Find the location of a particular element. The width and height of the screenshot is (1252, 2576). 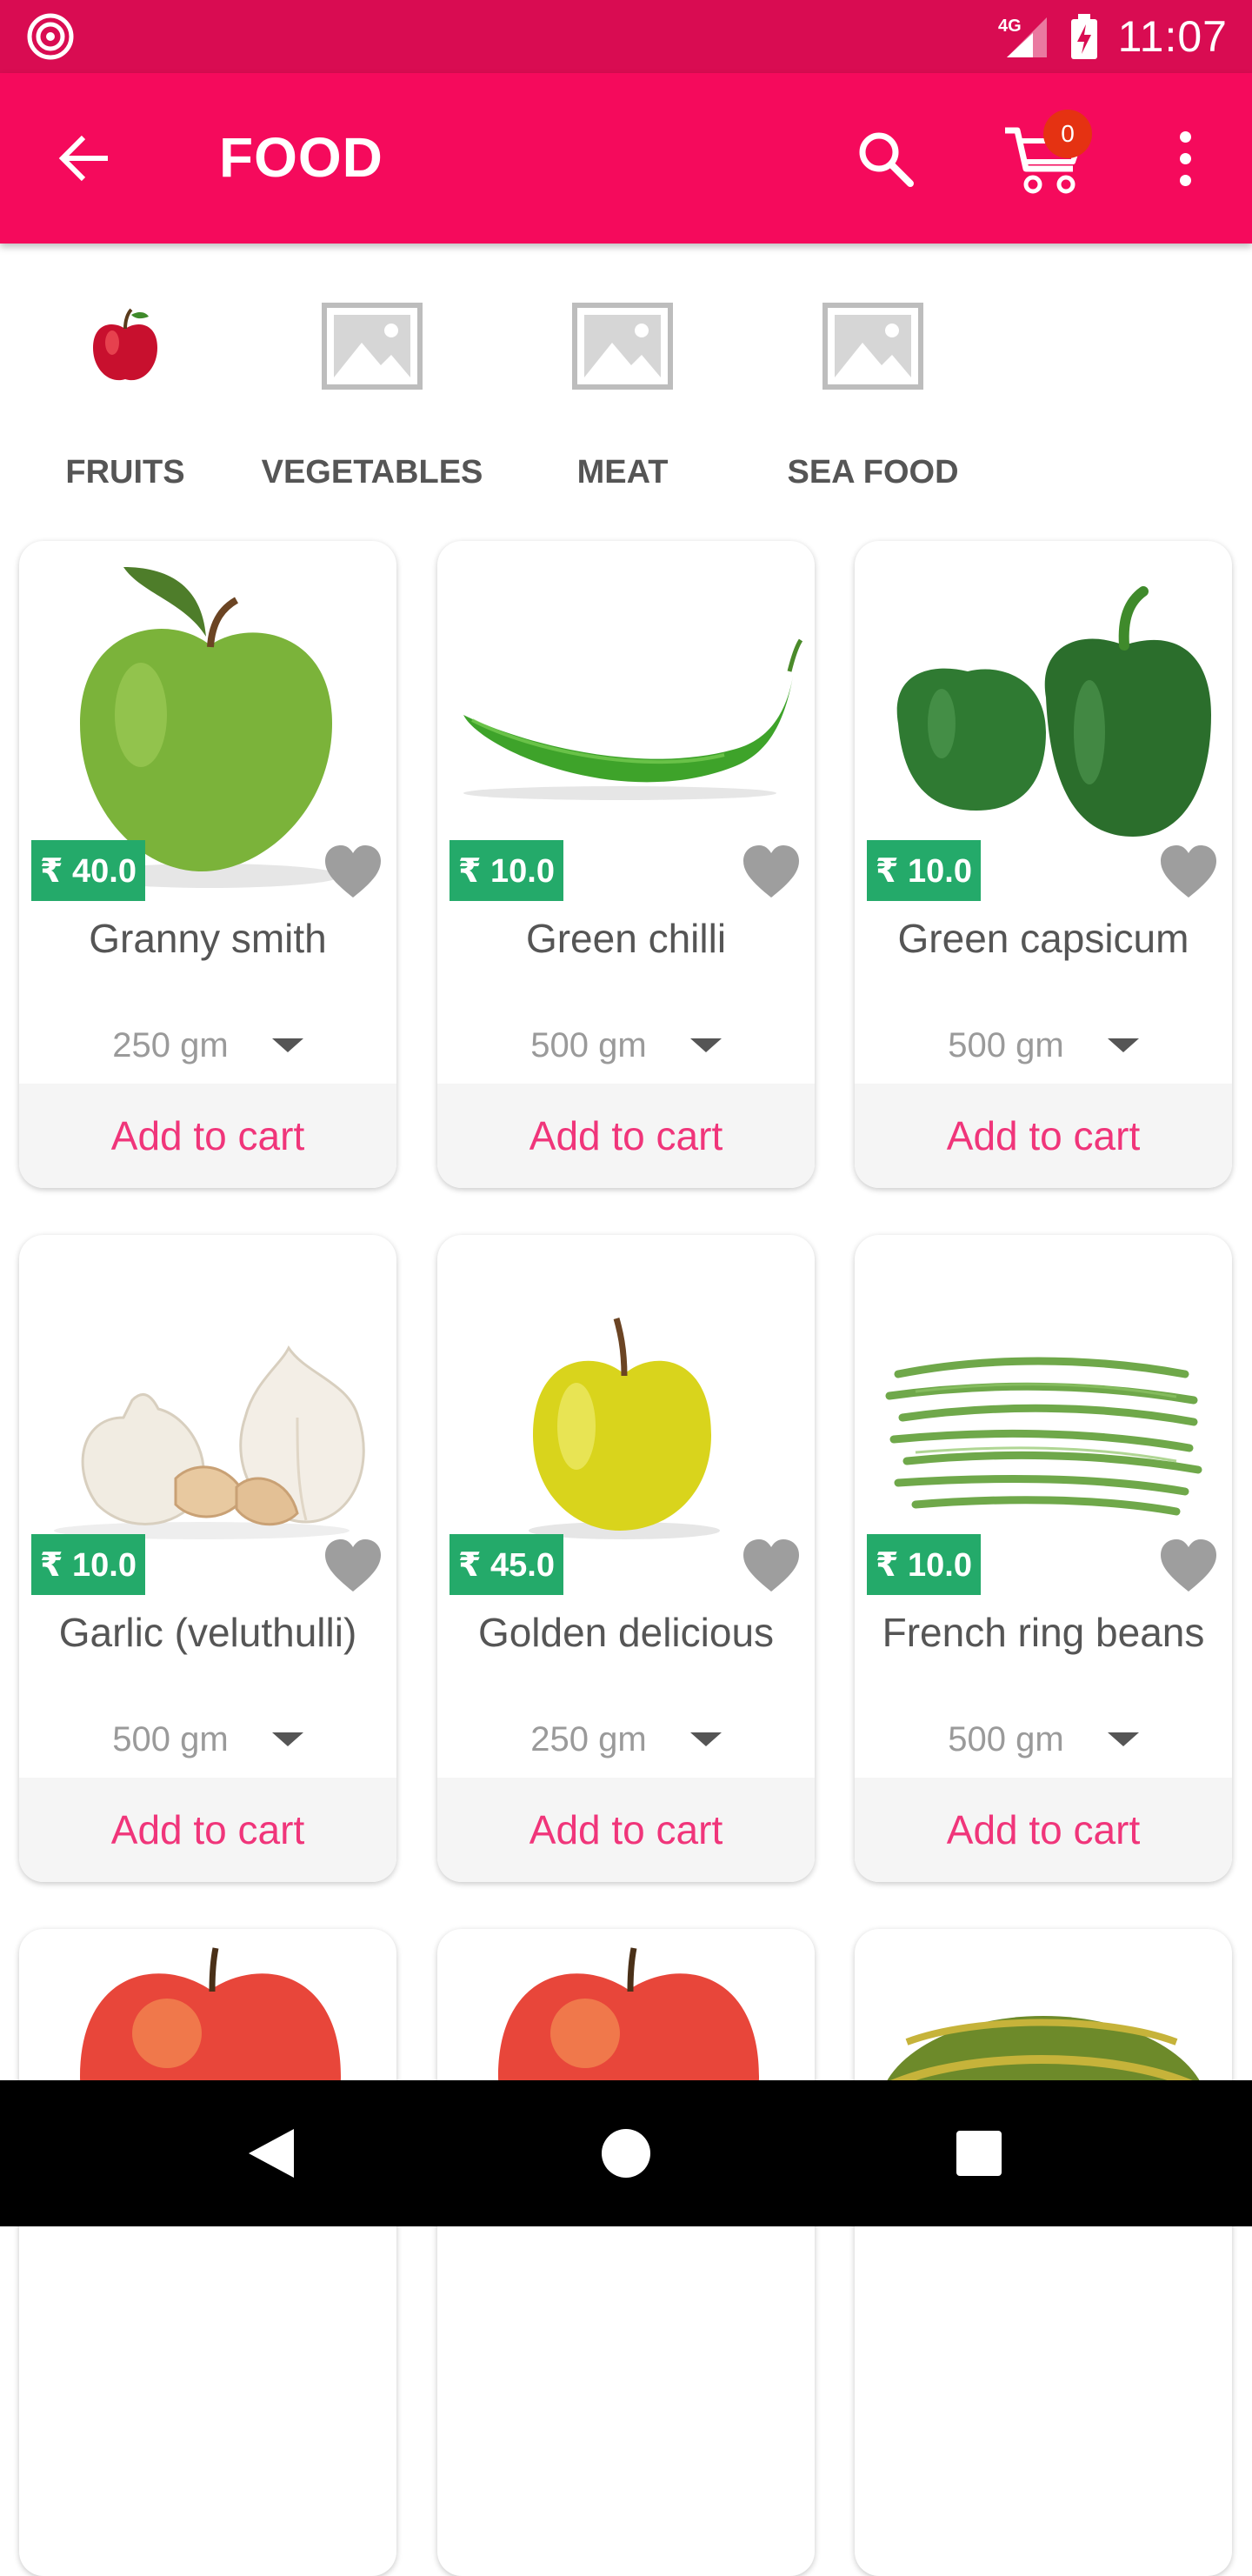

app-bar: FOOD 0 is located at coordinates (626, 158).